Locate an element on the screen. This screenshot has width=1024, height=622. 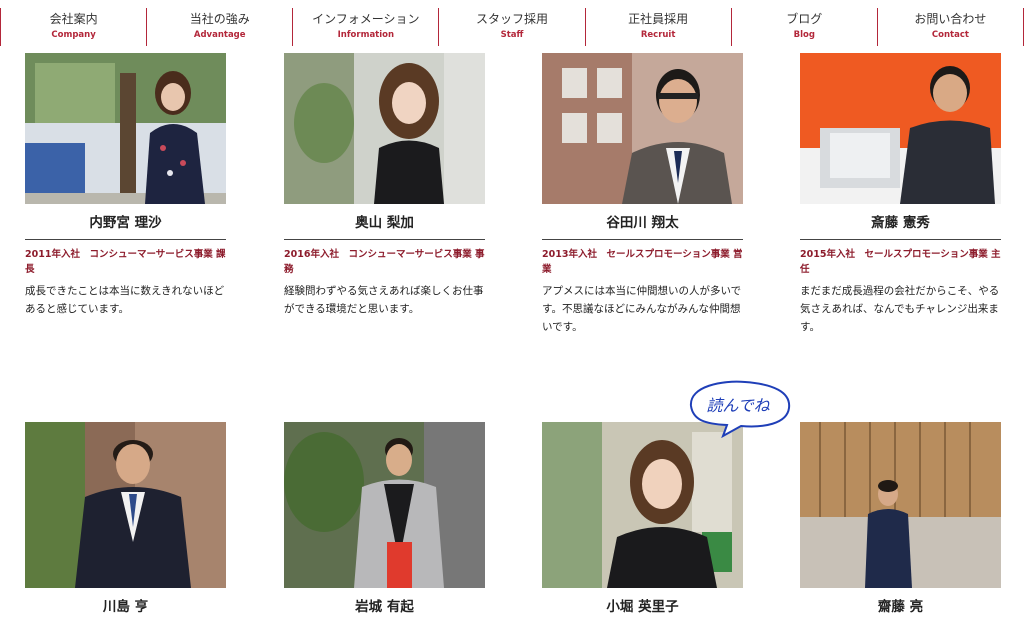
nav-label-en: Advantage is located at coordinates (219, 35).